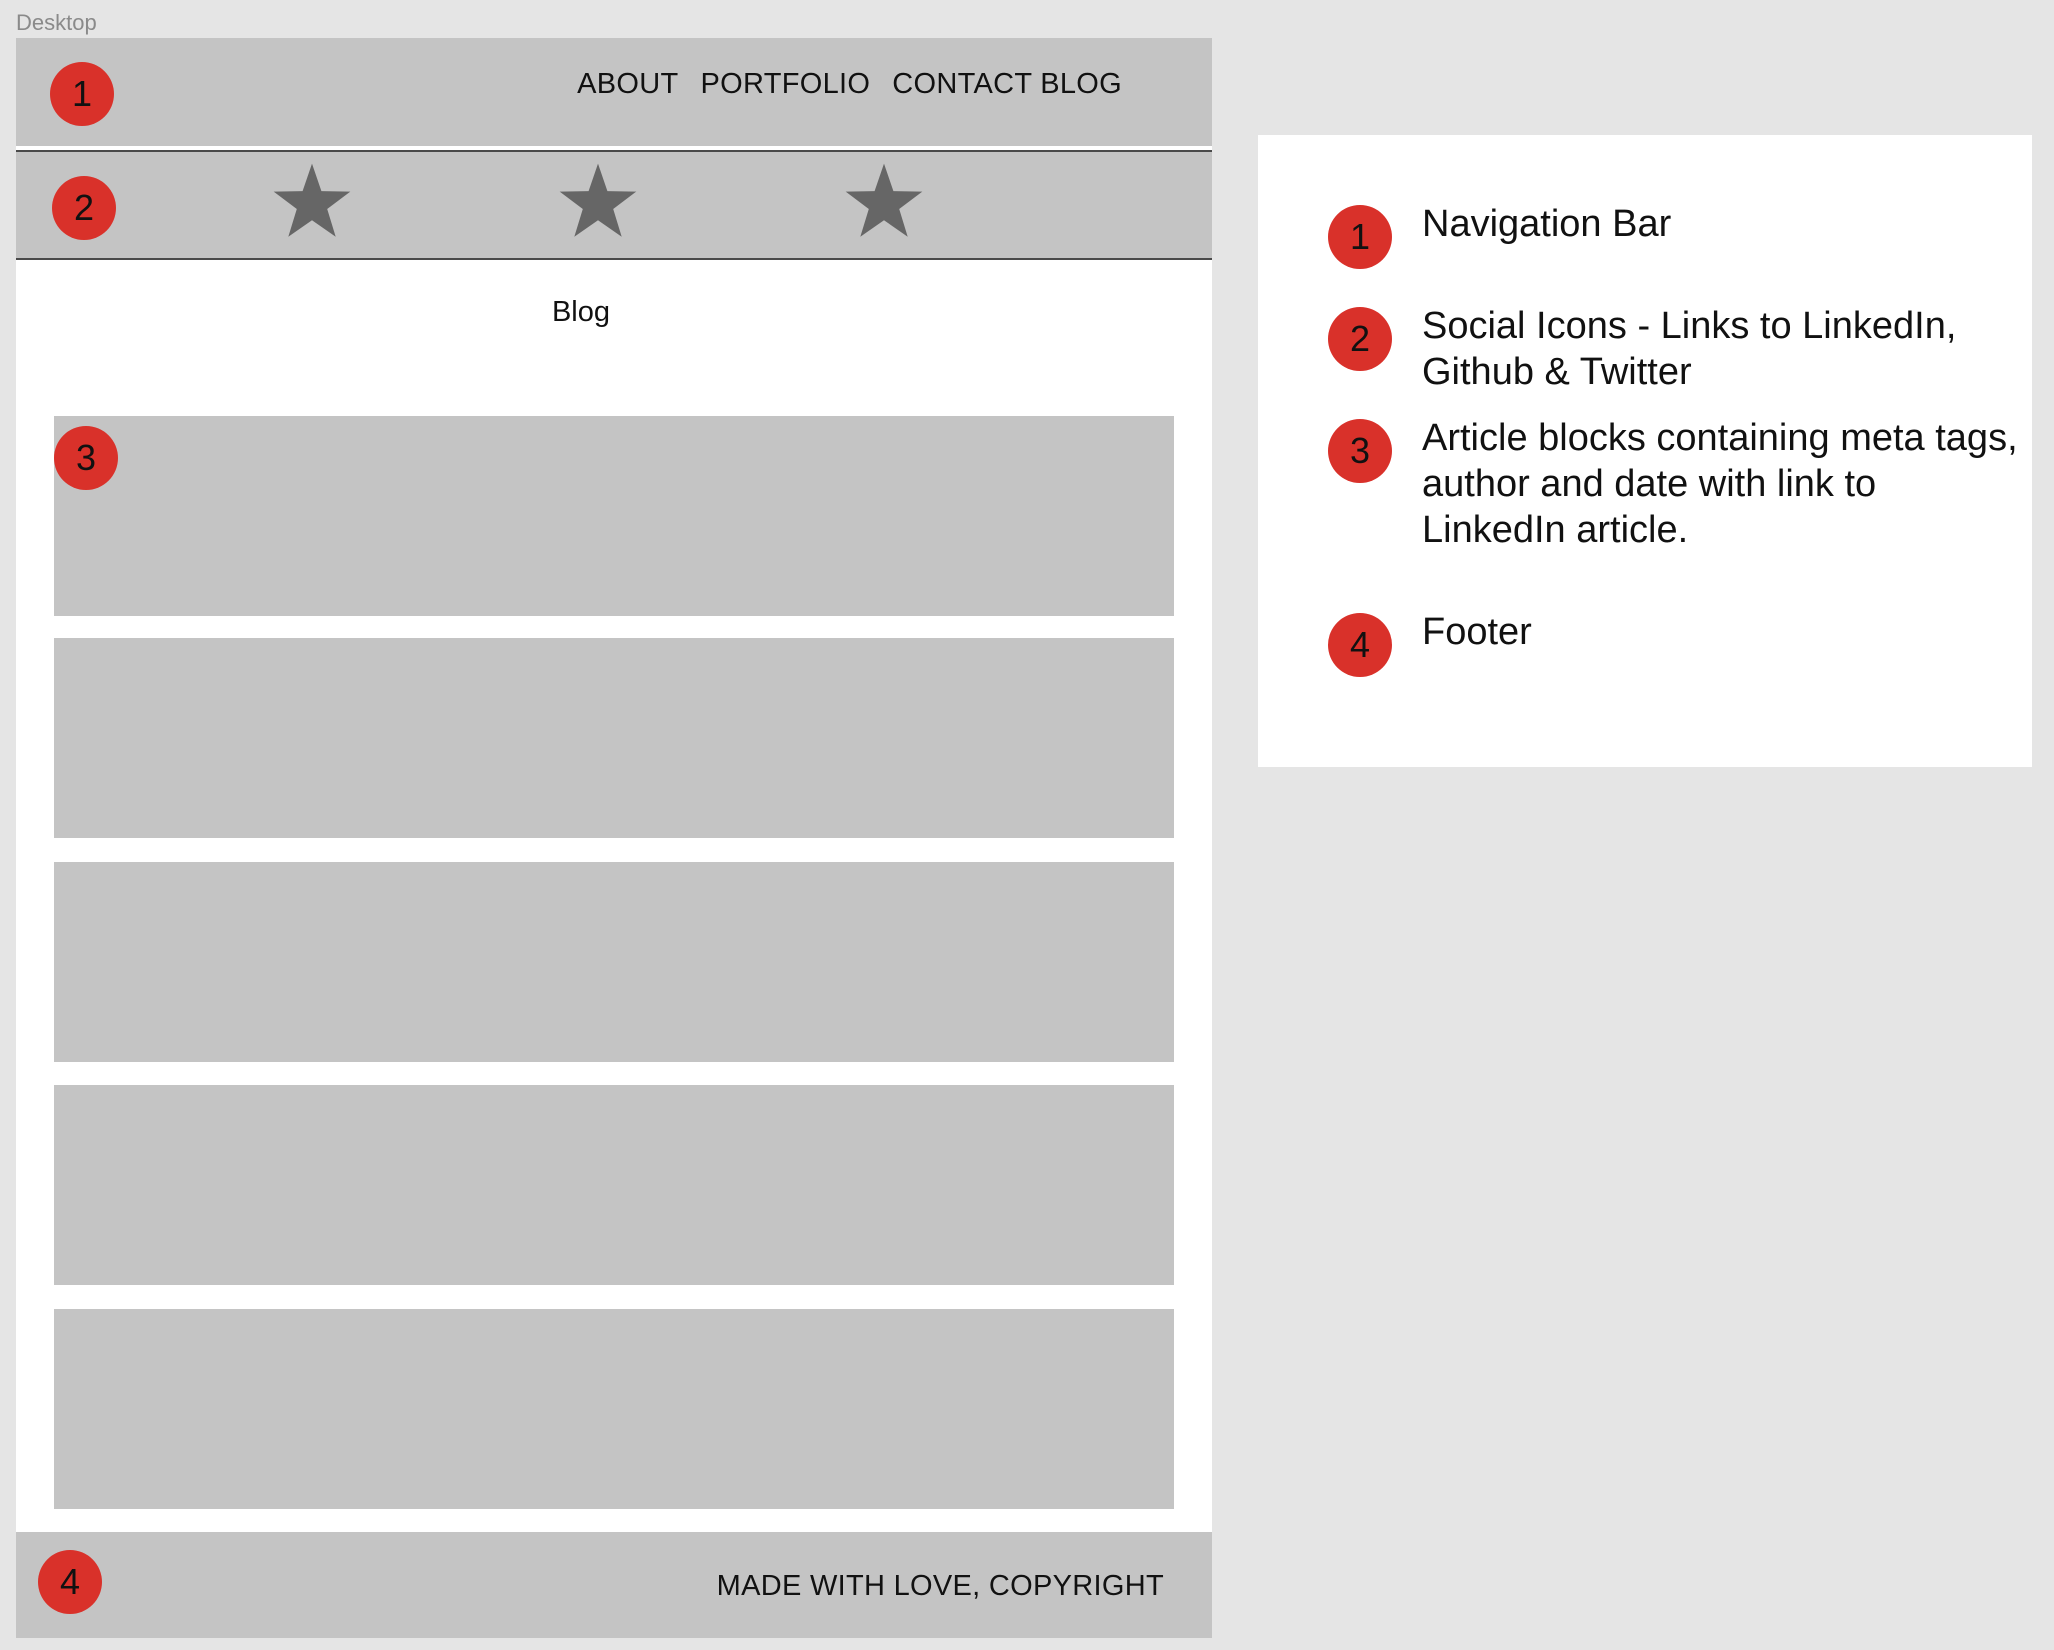 The height and width of the screenshot is (1650, 2054). What do you see at coordinates (614, 1585) in the screenshot?
I see `footer: 4 MADE WITH LOVE, COPYRIGHT` at bounding box center [614, 1585].